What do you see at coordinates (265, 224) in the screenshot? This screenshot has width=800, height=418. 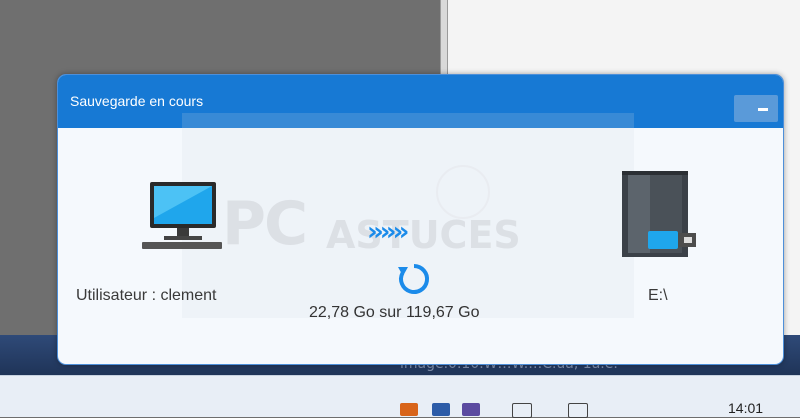 I see `watermark-text: PC` at bounding box center [265, 224].